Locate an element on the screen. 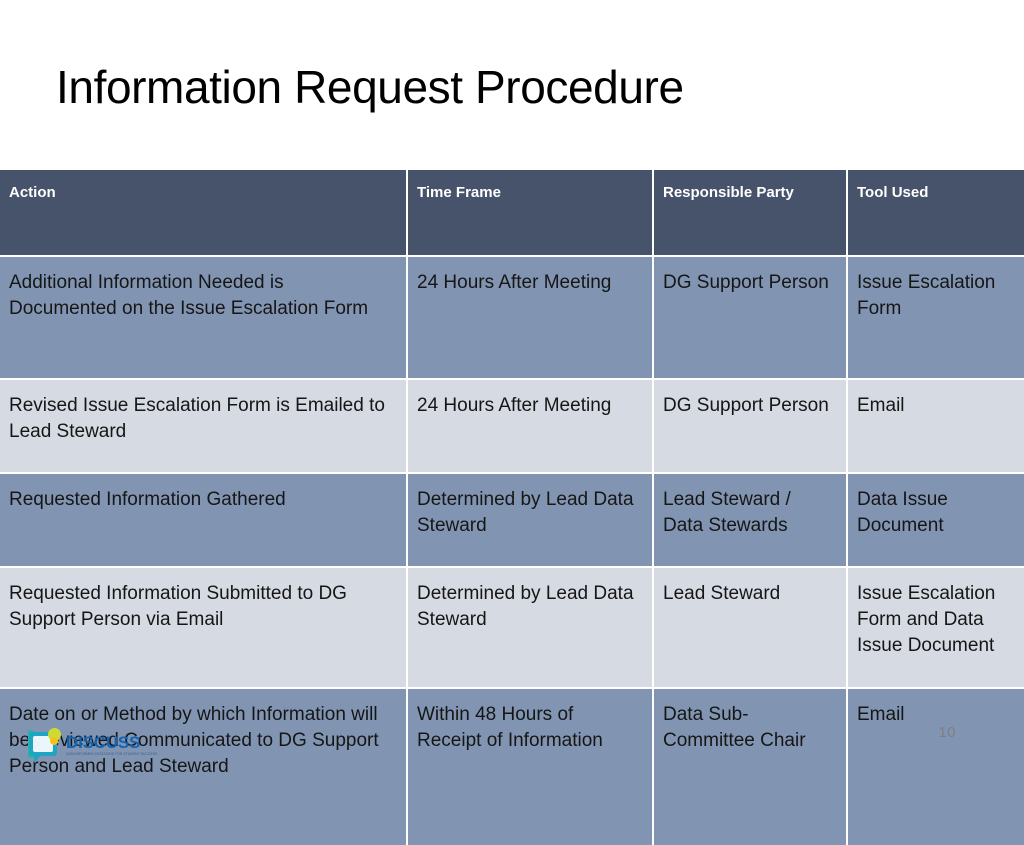 The height and width of the screenshot is (845, 1024). column-header-time-frame: Time Frame is located at coordinates (531, 213).